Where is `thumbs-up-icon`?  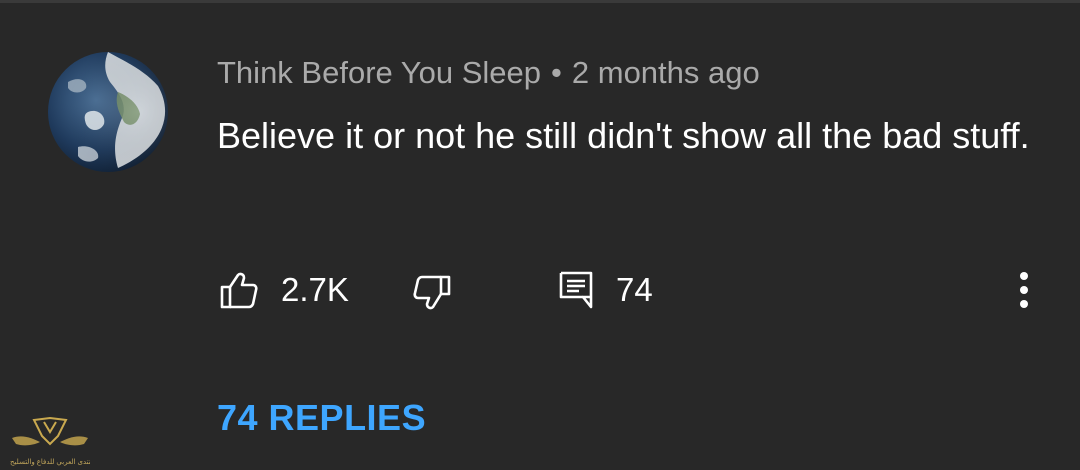
thumbs-up-icon is located at coordinates (239, 290).